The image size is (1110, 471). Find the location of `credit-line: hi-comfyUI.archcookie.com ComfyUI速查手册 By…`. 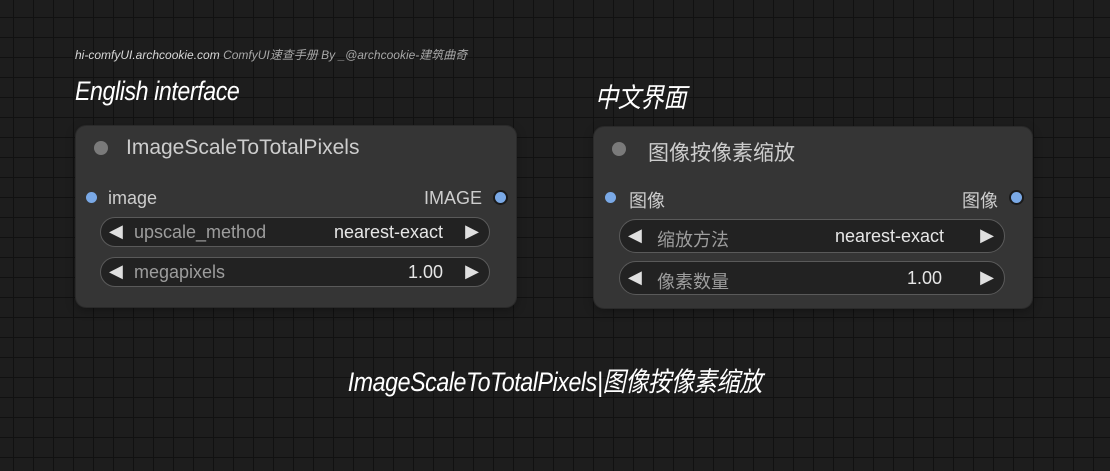

credit-line: hi-comfyUI.archcookie.com ComfyUI速查手册 By… is located at coordinates (271, 54).